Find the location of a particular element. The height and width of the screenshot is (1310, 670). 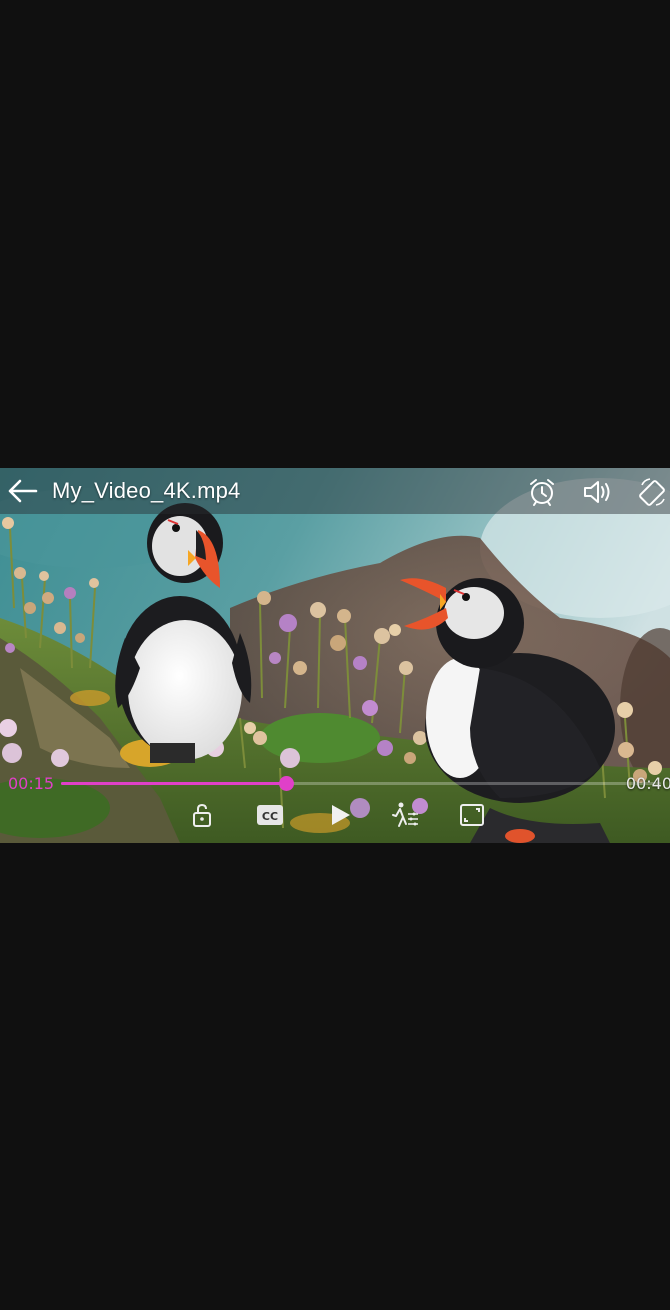

back-arrow-icon is located at coordinates (23, 491).